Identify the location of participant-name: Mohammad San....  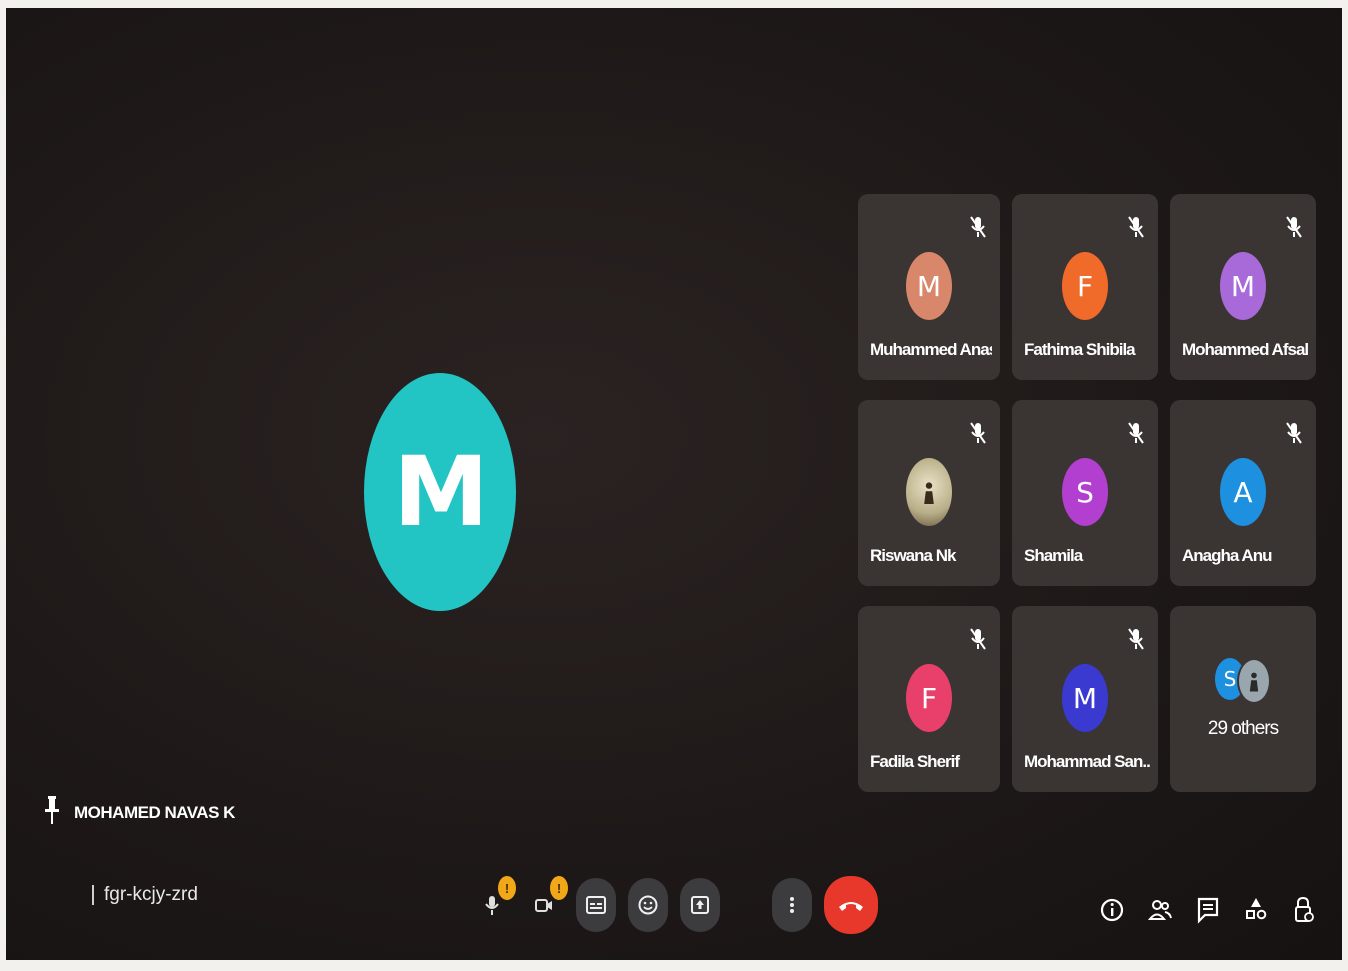
(1087, 761).